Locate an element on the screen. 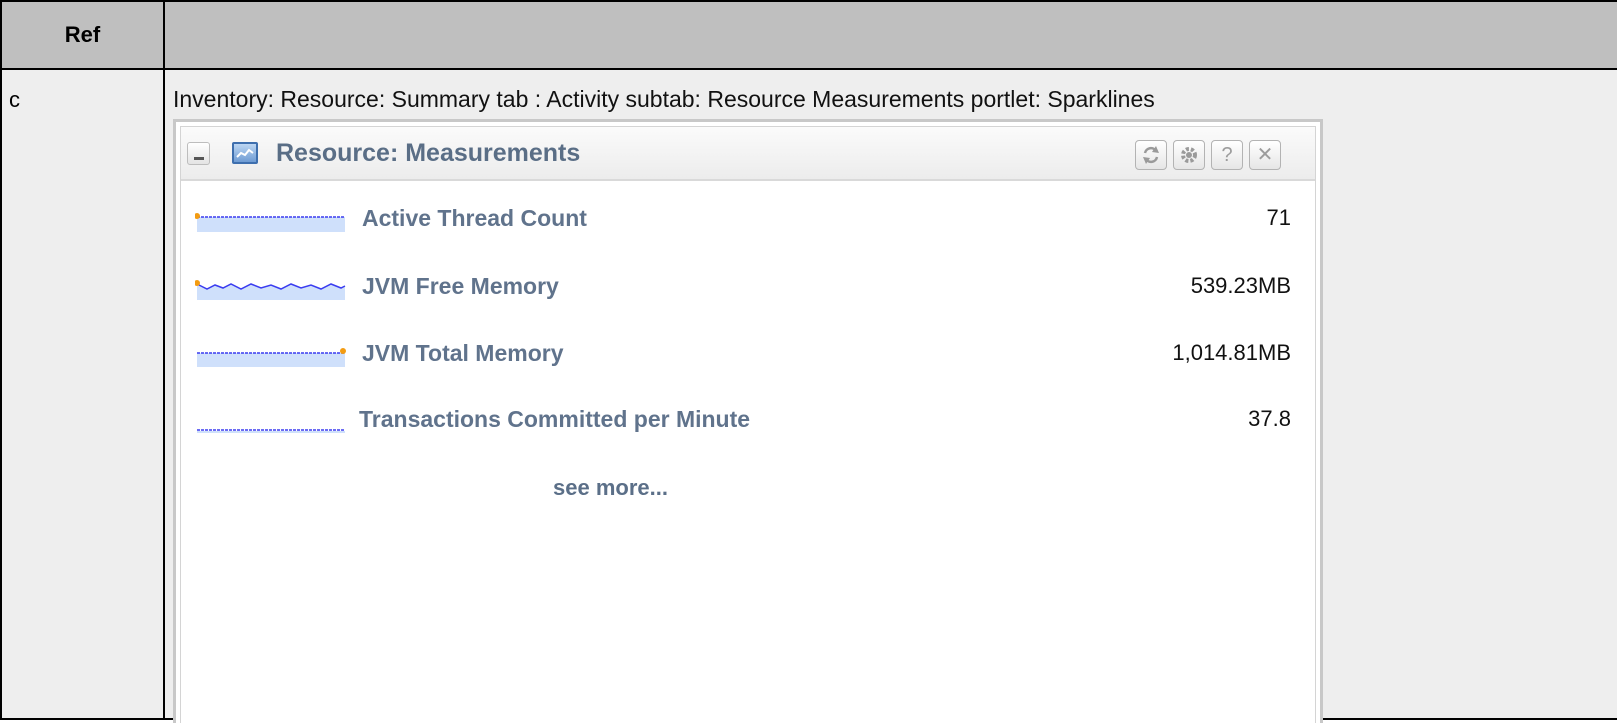 The image size is (1617, 723). metric-value: 1,014.81MB is located at coordinates (1231, 352).